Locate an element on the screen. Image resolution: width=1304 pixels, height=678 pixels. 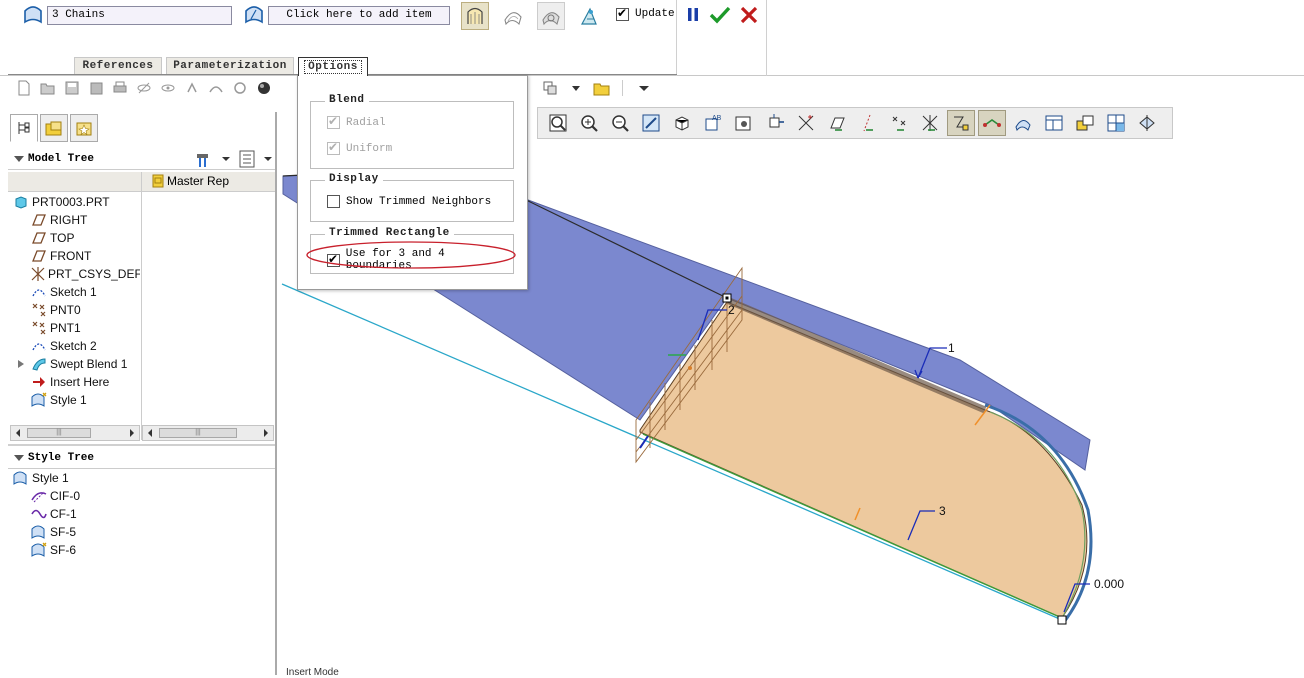
tree-item-sketch-2: Sketch 2 is located at coordinates (76, 346).